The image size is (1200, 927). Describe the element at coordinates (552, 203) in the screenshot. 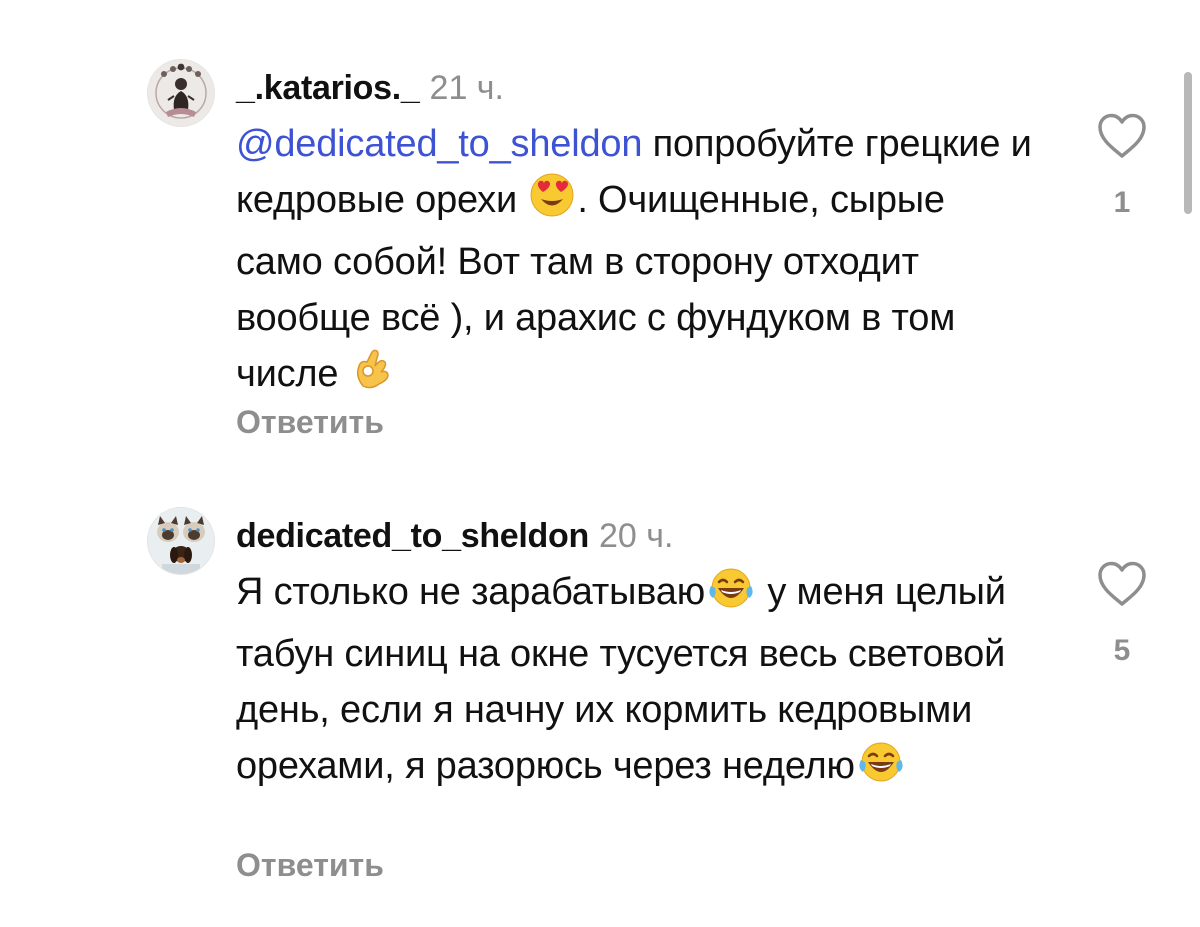

I see `heart-eyes-emoji-icon` at that location.